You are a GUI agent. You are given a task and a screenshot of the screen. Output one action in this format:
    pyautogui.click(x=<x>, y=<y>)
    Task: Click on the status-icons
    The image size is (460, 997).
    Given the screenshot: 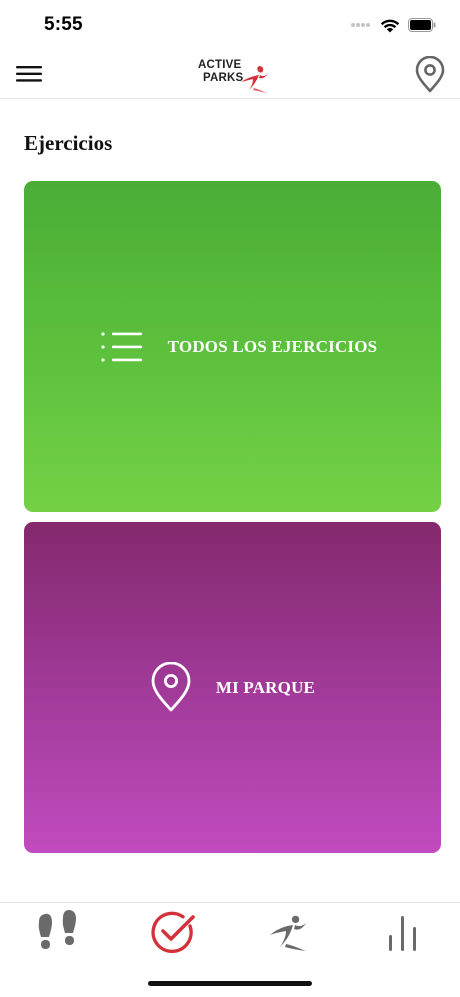 What is the action you would take?
    pyautogui.click(x=393, y=25)
    